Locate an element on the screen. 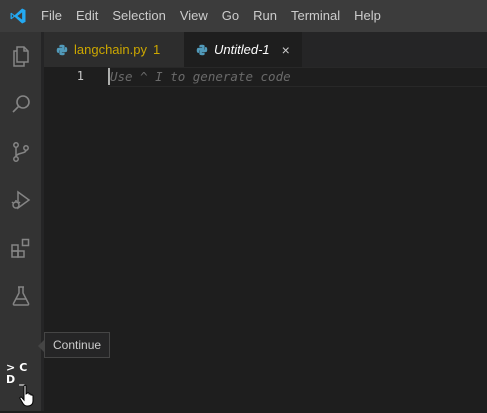 The height and width of the screenshot is (413, 487). tab-untitled-1: Untitled-1 × is located at coordinates (243, 49).